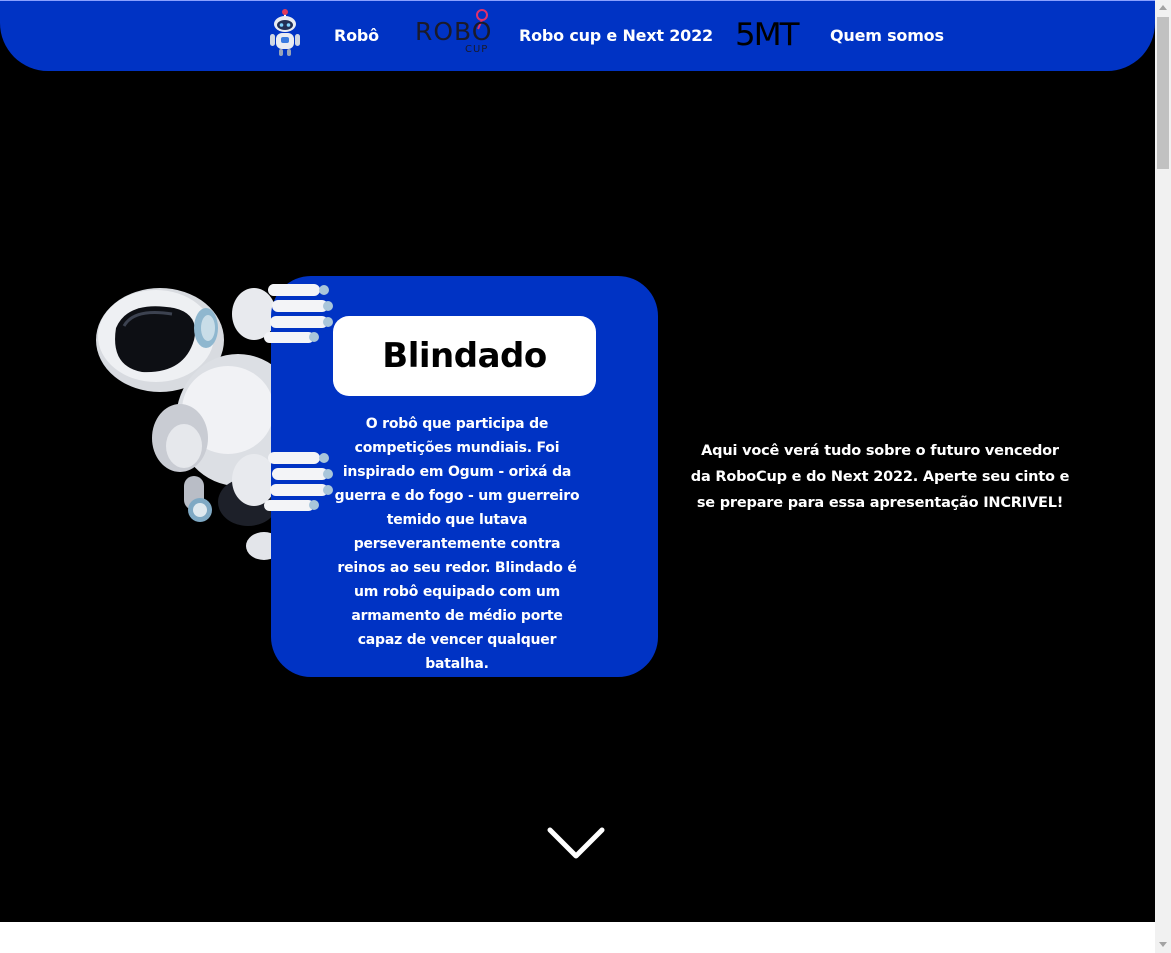 This screenshot has height=953, width=1171. What do you see at coordinates (1163, 7) in the screenshot?
I see `scroll-up-arrow-icon` at bounding box center [1163, 7].